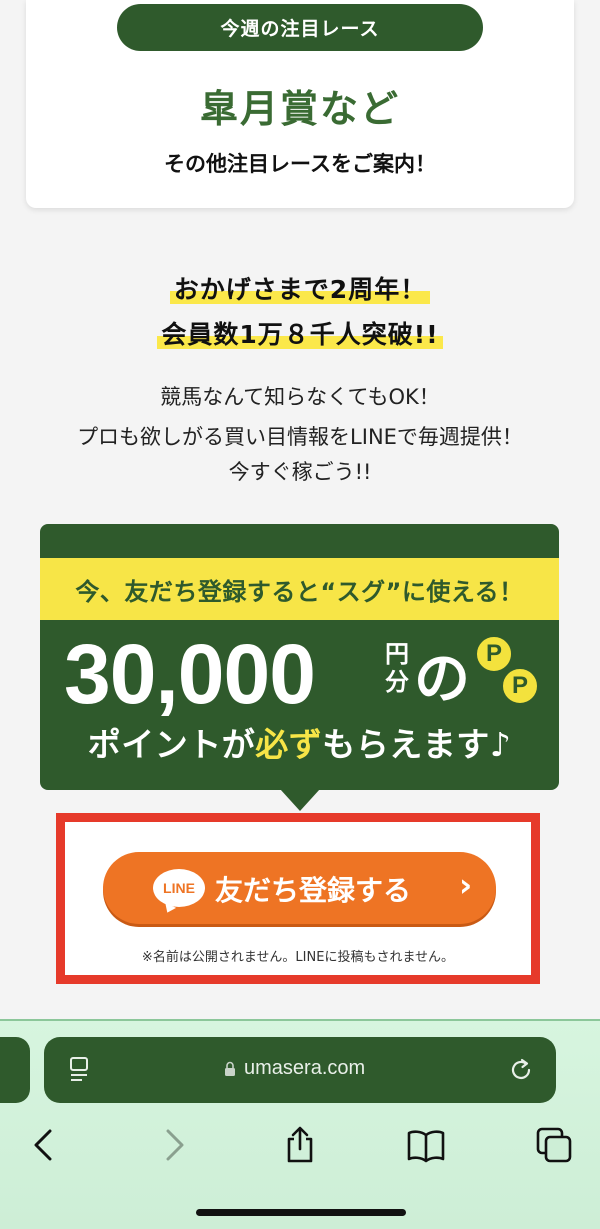  I want to click on reader-icon, so click(80, 1070).